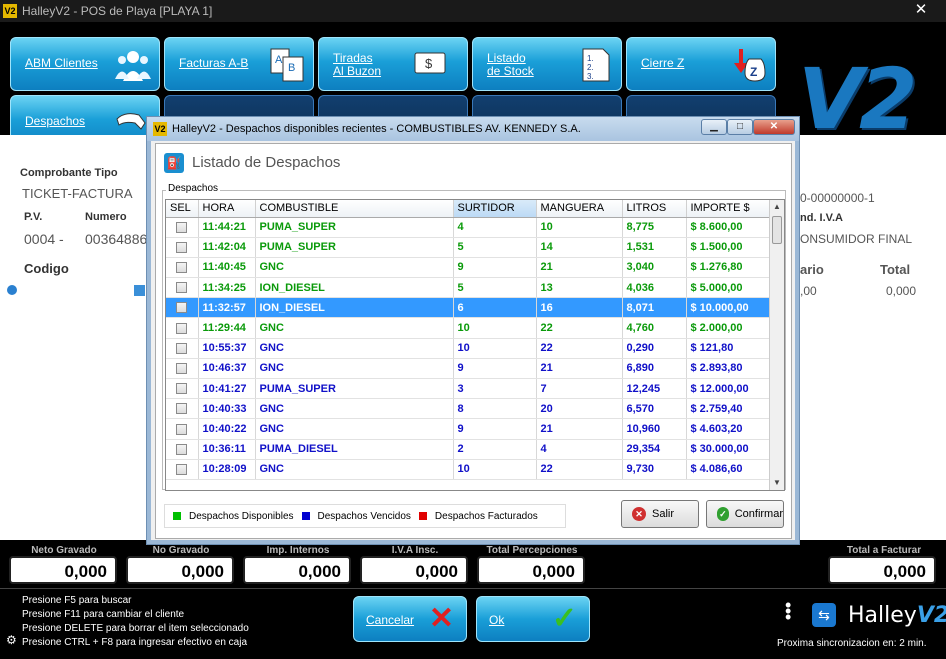 This screenshot has height=659, width=946. I want to click on col-hora: HORA, so click(227, 209).